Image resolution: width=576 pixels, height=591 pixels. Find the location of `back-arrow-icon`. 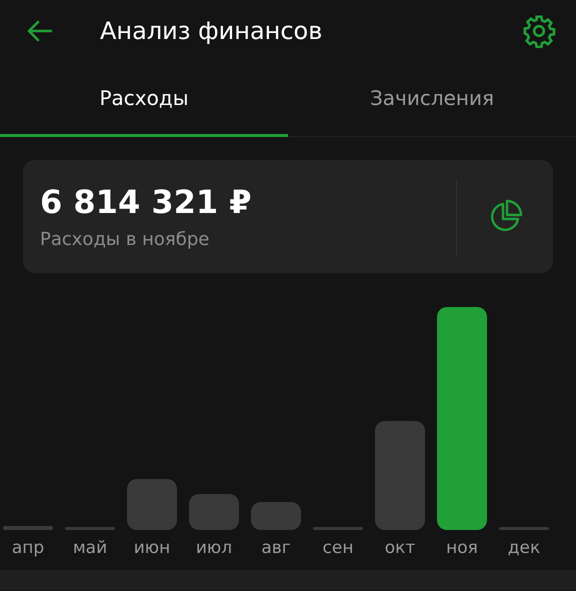

back-arrow-icon is located at coordinates (39, 31).